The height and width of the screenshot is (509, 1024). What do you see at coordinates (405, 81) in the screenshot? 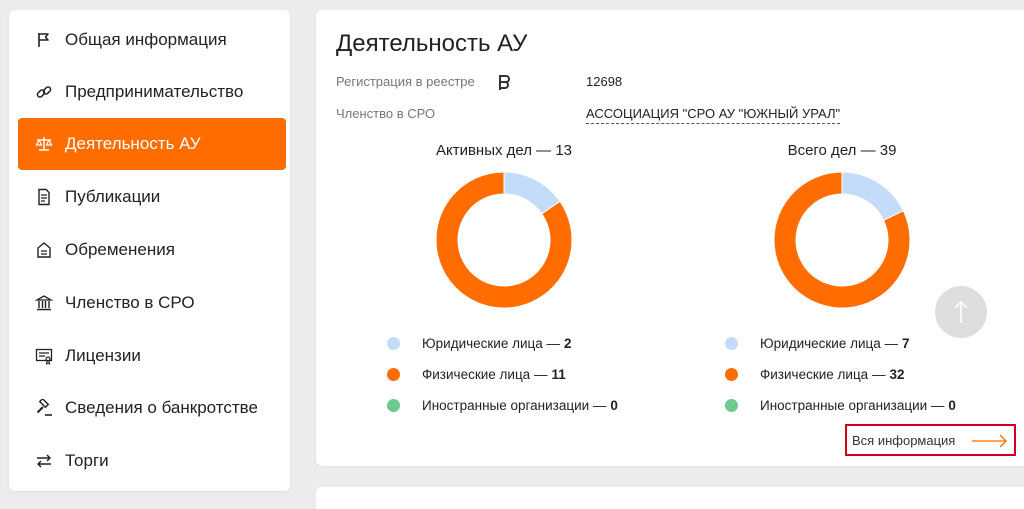
I see `registration-label: Регистрация в реестре` at bounding box center [405, 81].